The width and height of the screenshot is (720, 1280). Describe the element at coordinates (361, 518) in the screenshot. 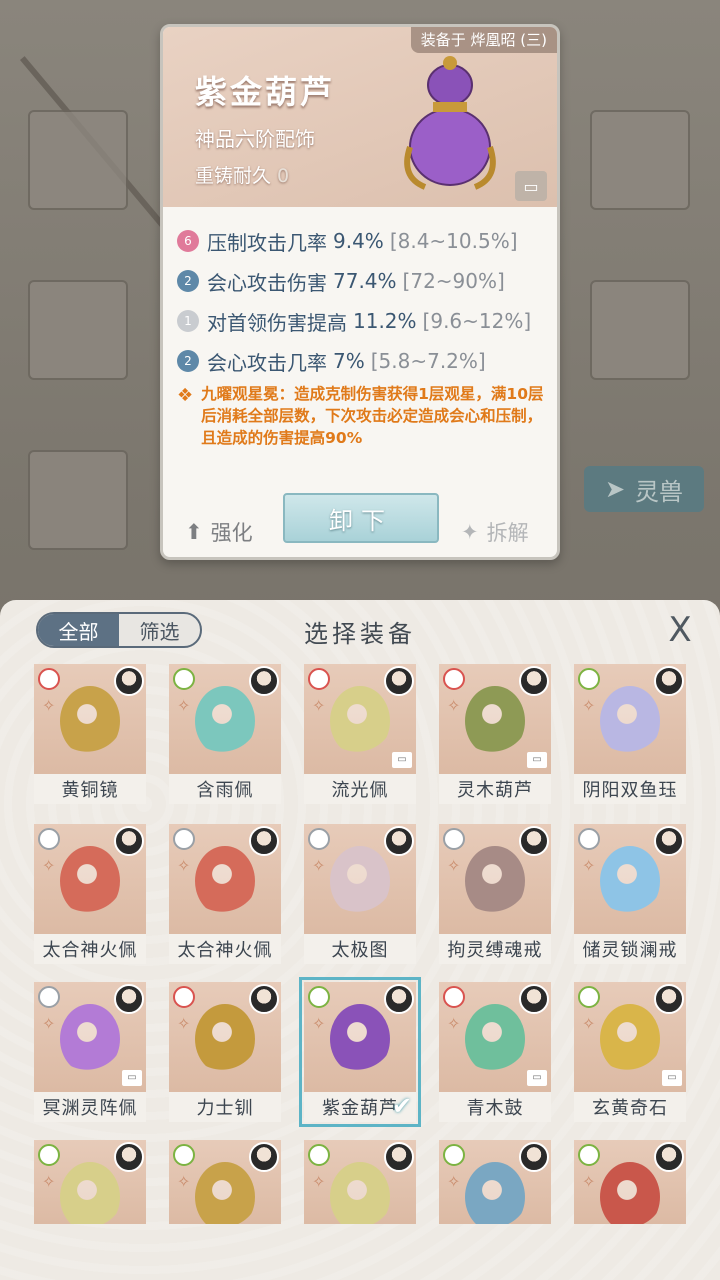

I see `unequip-button: 卸下` at that location.